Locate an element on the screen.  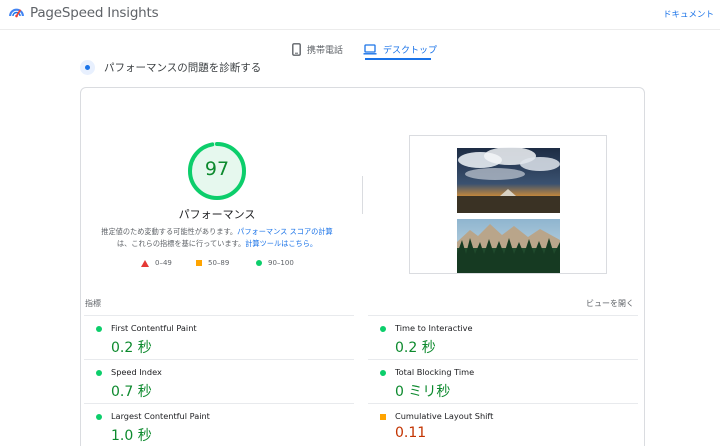
metric-time-to-interactive: Time to Interactive 0.2 秒 is located at coordinates (503, 337).